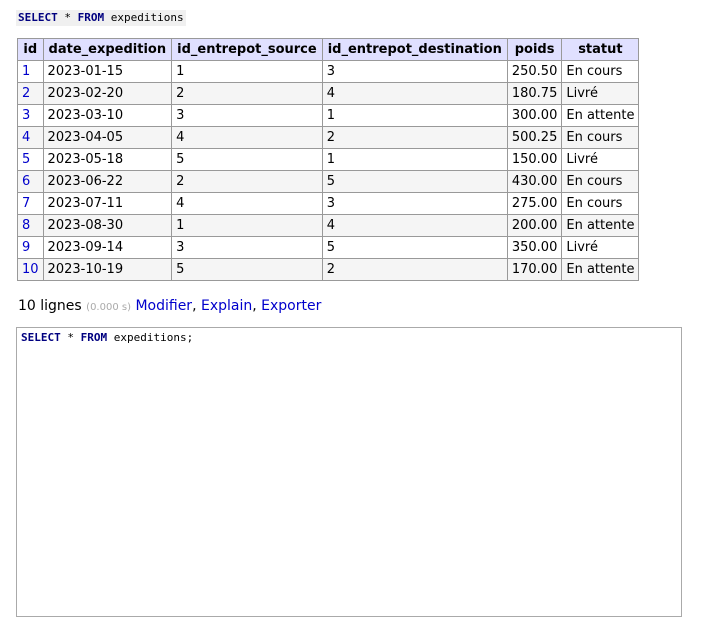 This screenshot has width=705, height=617. I want to click on query-time: (0.000 s), so click(108, 307).